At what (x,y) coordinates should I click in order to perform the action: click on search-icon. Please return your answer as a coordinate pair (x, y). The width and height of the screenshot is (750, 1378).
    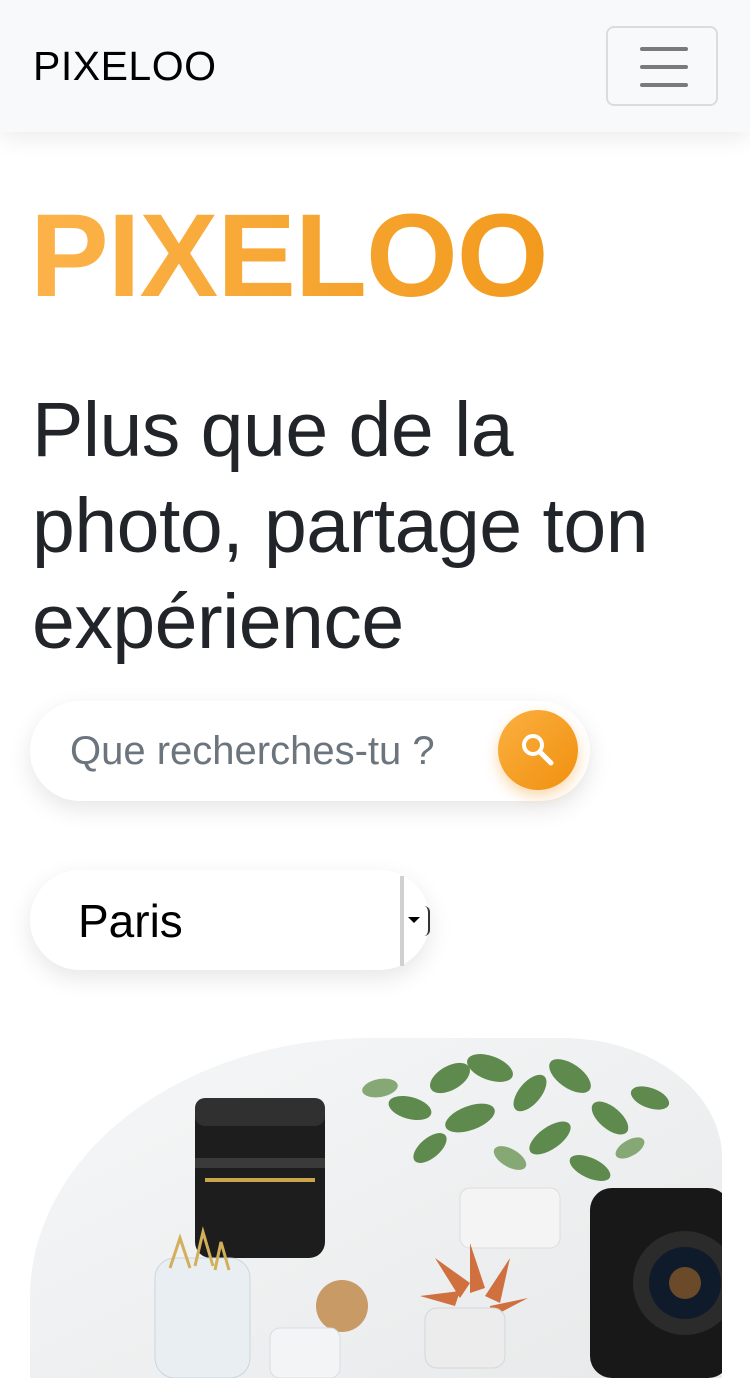
    Looking at the image, I should click on (538, 750).